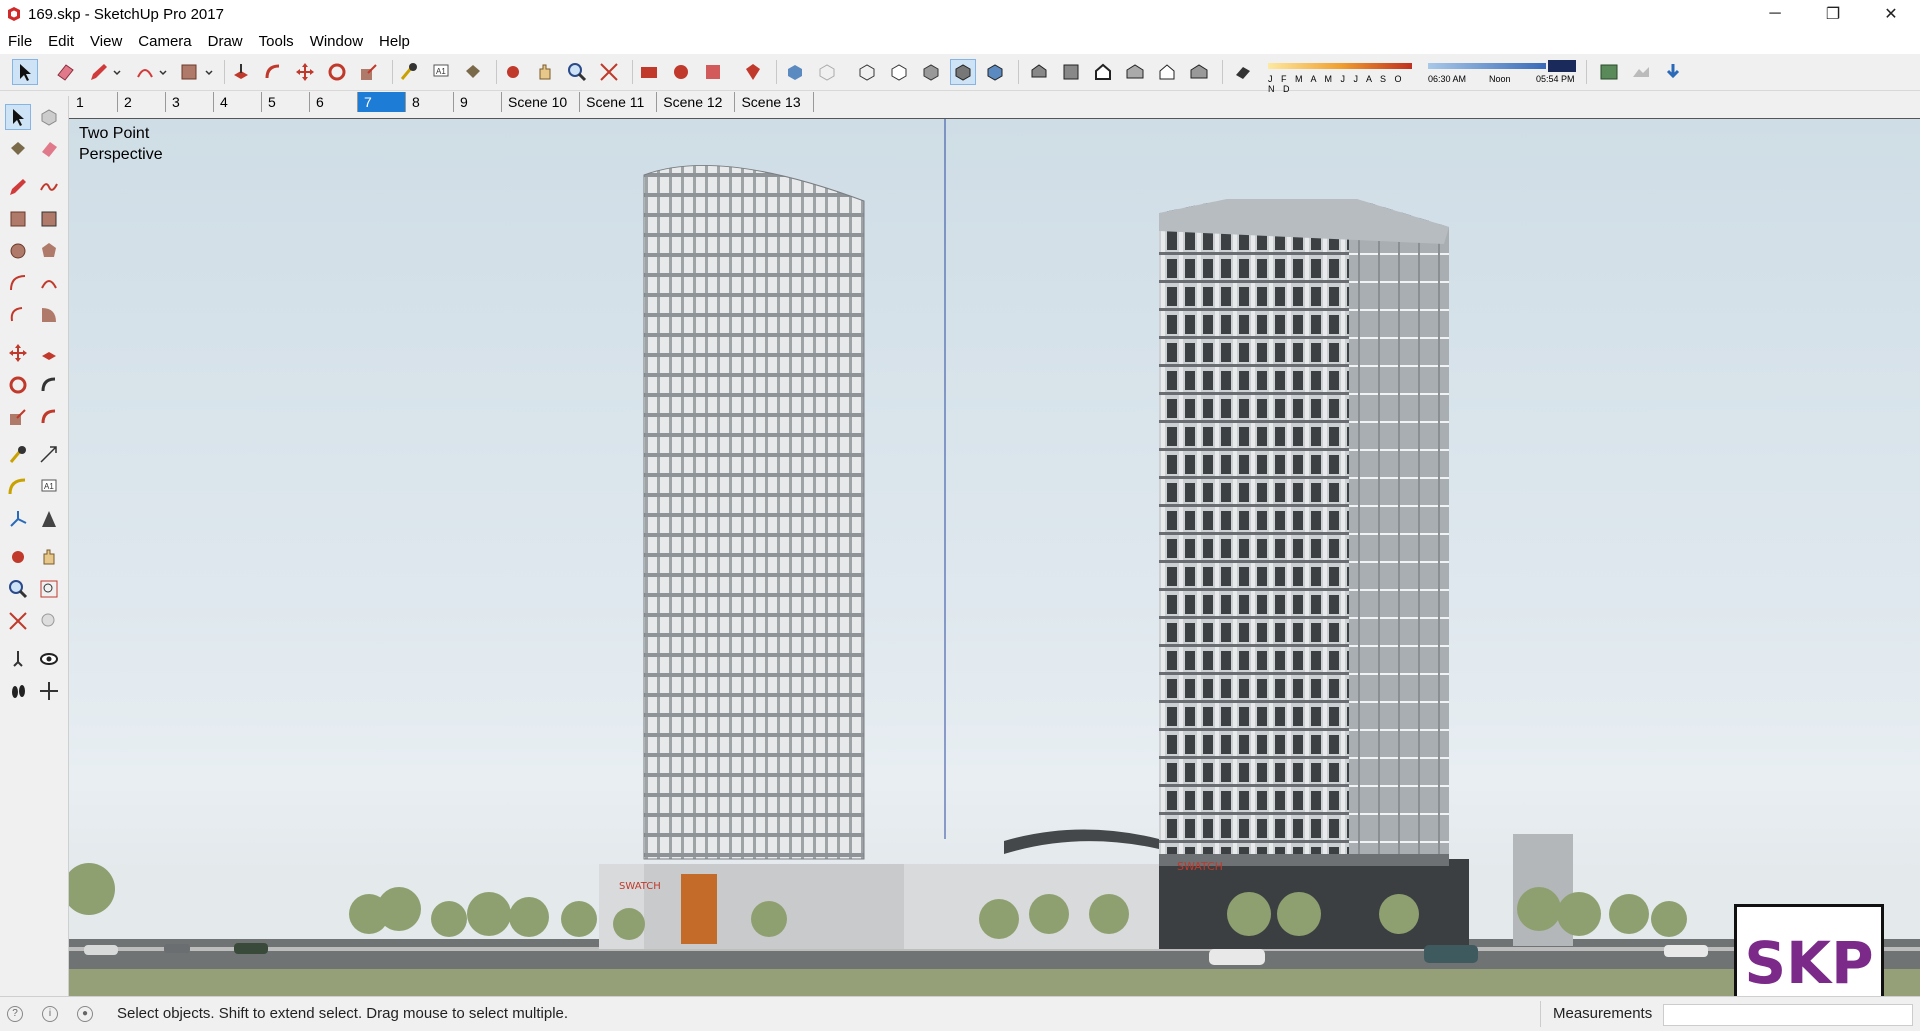 Image resolution: width=1920 pixels, height=1031 pixels. I want to click on shadow-date-slider: J F M A M J J A S O N D, so click(1340, 77).